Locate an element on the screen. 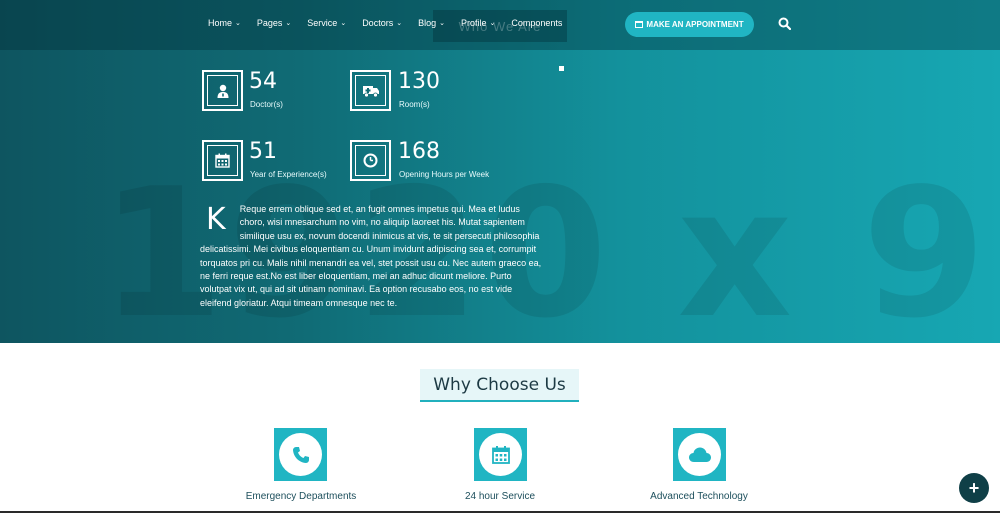  floating-add-button: + is located at coordinates (974, 488).